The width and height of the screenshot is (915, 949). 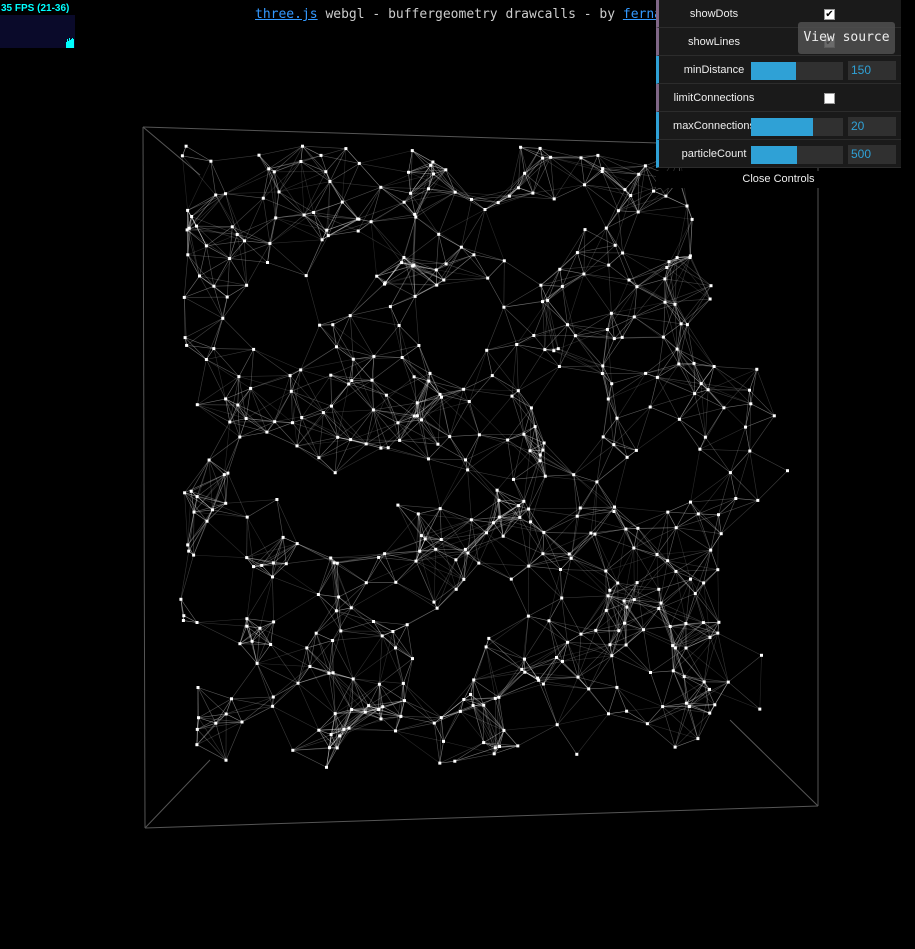 What do you see at coordinates (778, 98) in the screenshot?
I see `control-limit-connections: limitConnections` at bounding box center [778, 98].